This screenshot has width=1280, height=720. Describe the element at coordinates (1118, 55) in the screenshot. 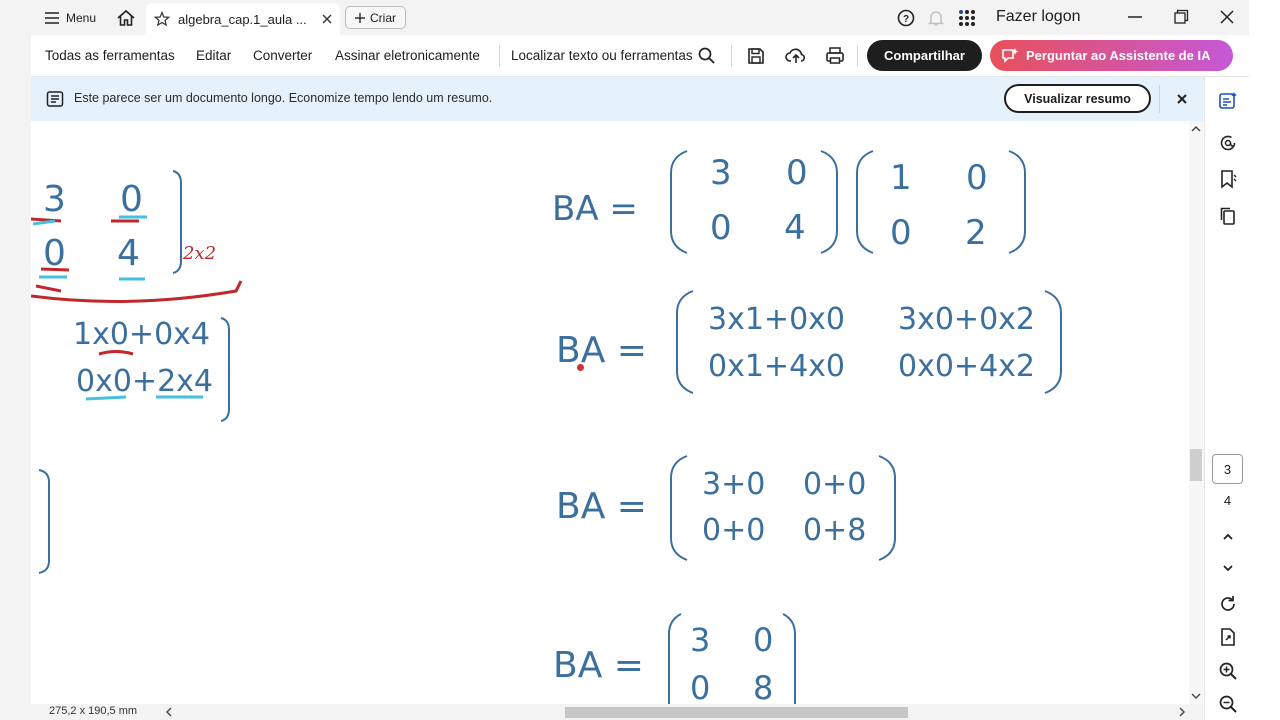

I see `ai-assistant-label: Perguntar ao Assistente de IA` at that location.